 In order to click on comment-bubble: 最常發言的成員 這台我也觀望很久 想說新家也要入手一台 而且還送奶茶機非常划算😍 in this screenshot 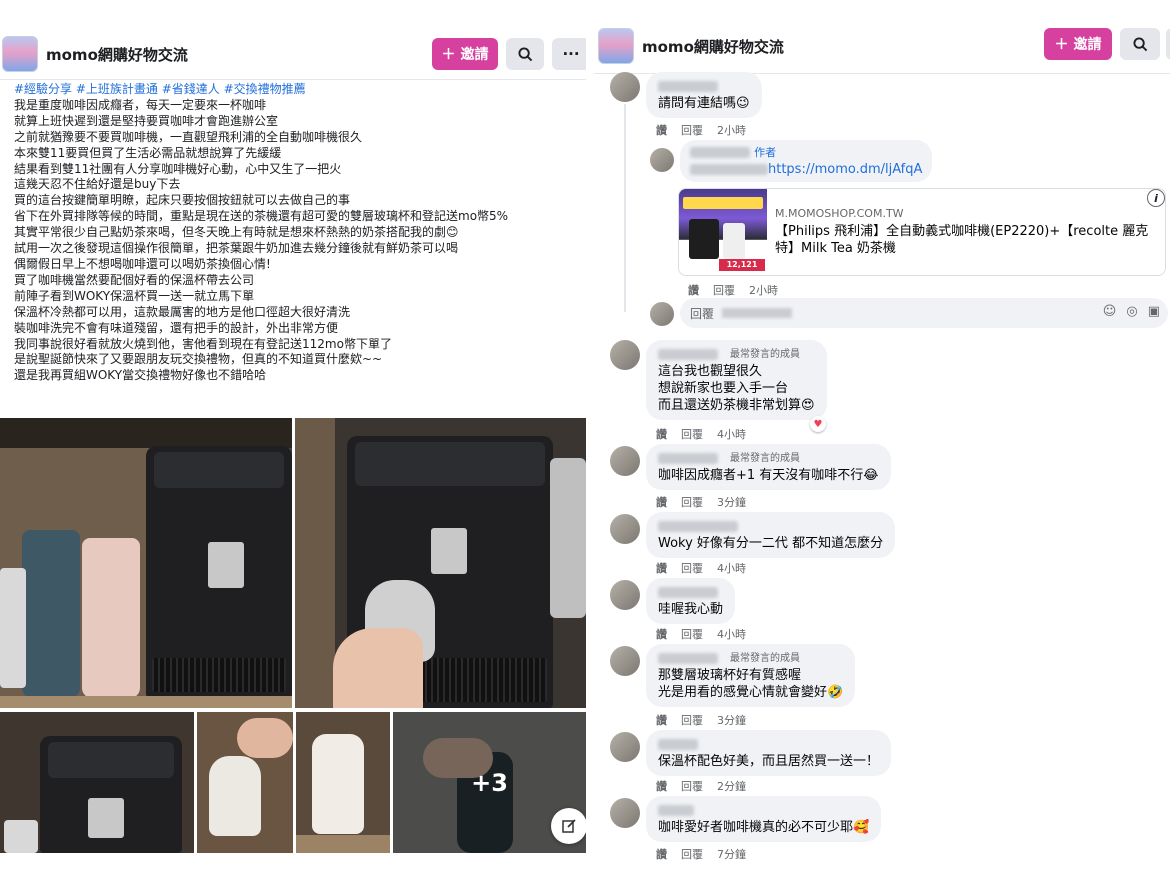, I will do `click(736, 380)`.